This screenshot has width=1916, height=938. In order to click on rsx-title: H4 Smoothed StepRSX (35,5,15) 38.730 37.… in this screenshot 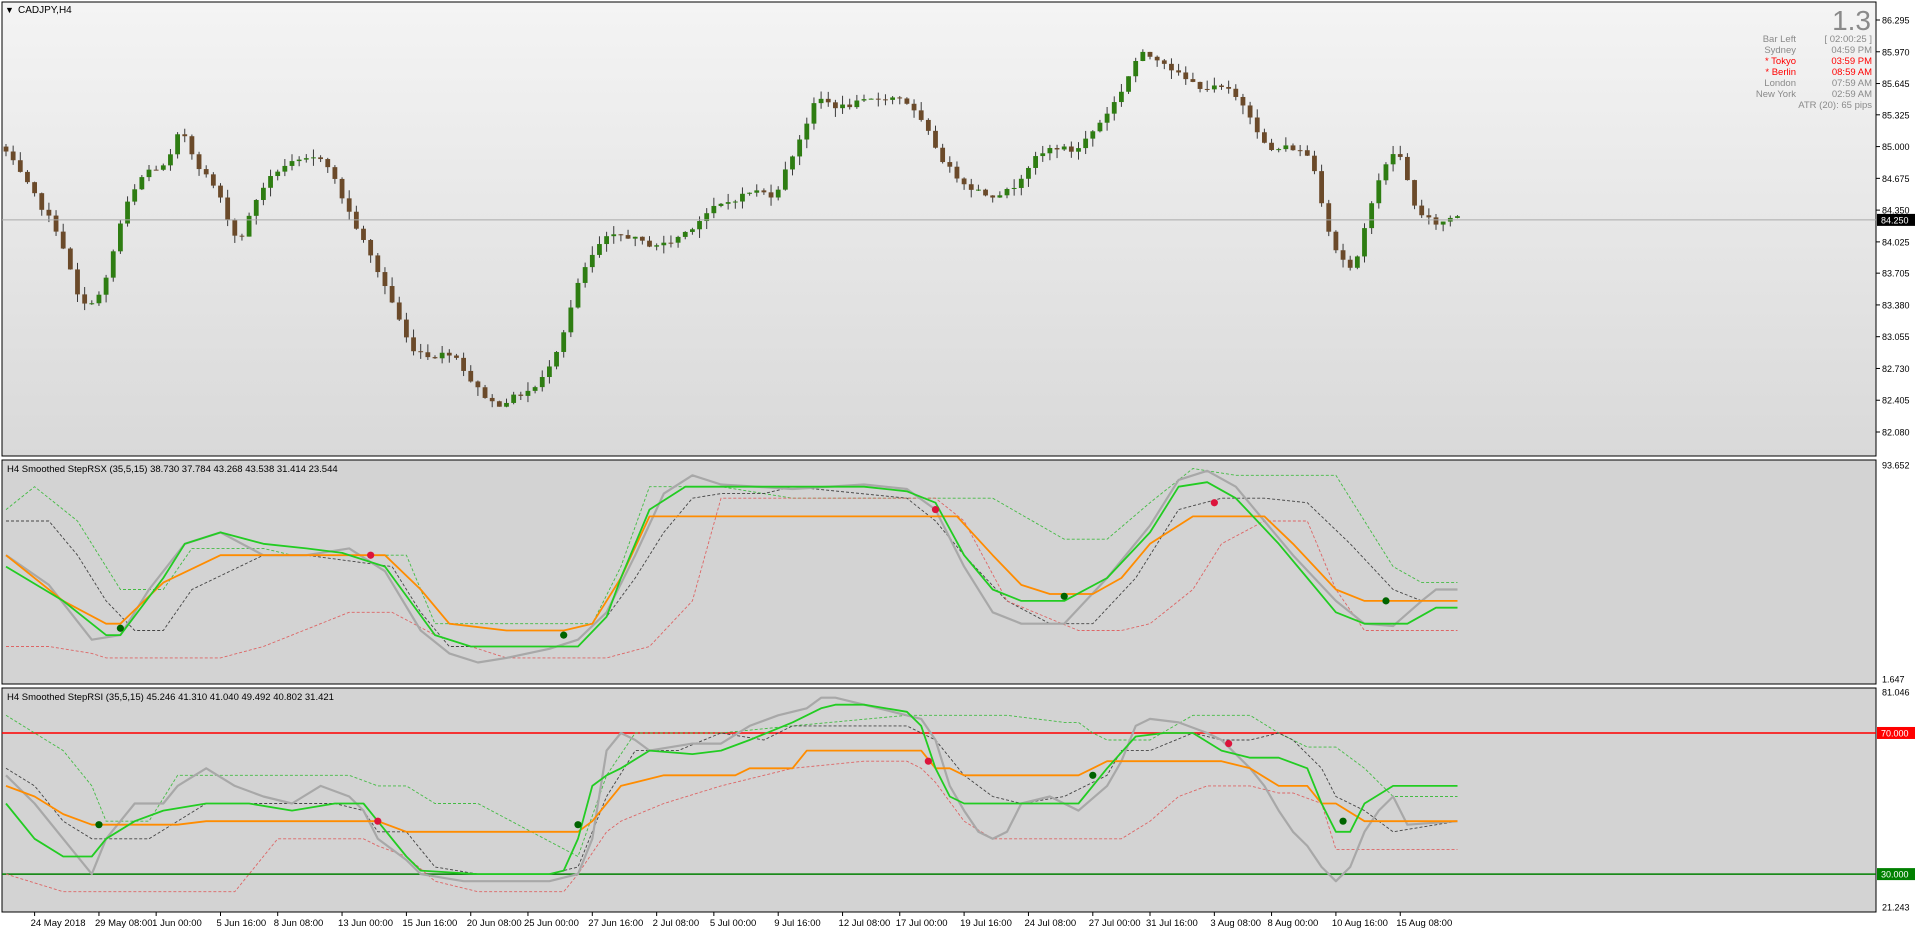, I will do `click(172, 469)`.